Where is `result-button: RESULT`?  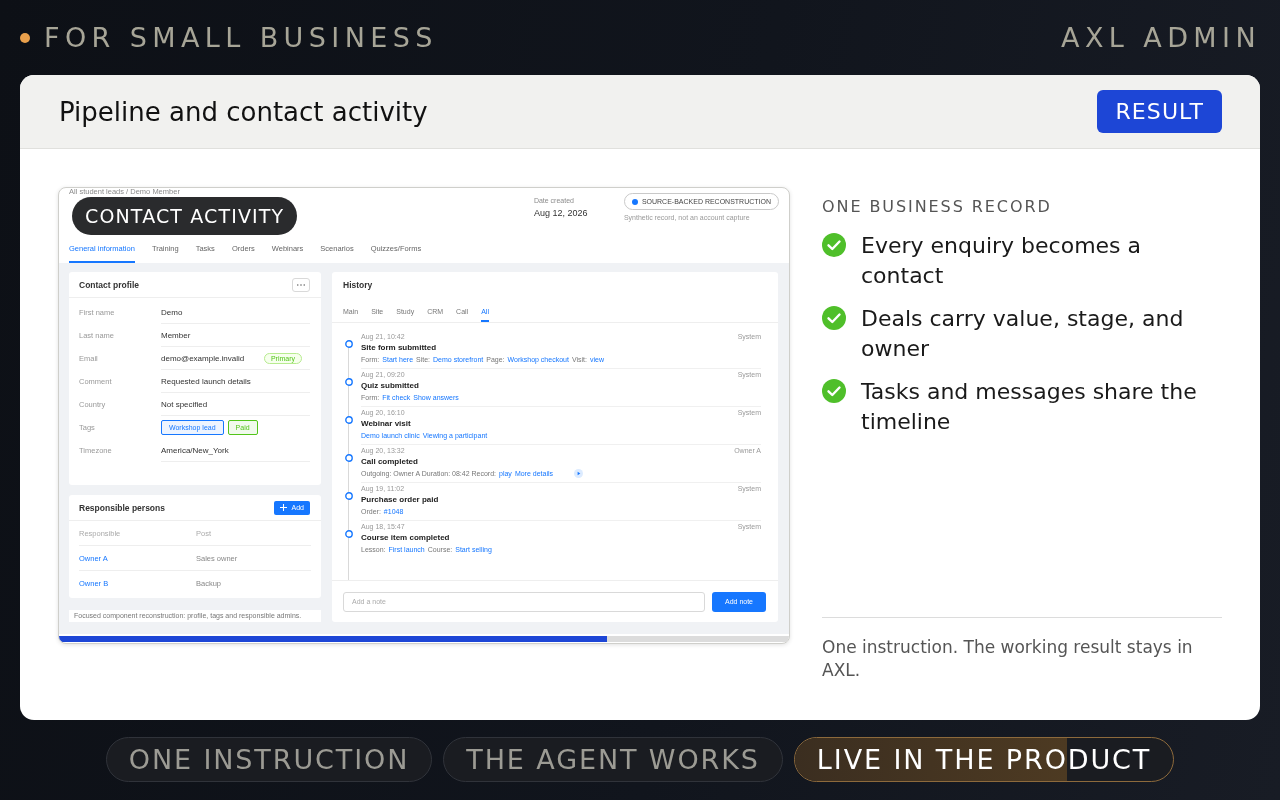
result-button: RESULT is located at coordinates (1159, 111).